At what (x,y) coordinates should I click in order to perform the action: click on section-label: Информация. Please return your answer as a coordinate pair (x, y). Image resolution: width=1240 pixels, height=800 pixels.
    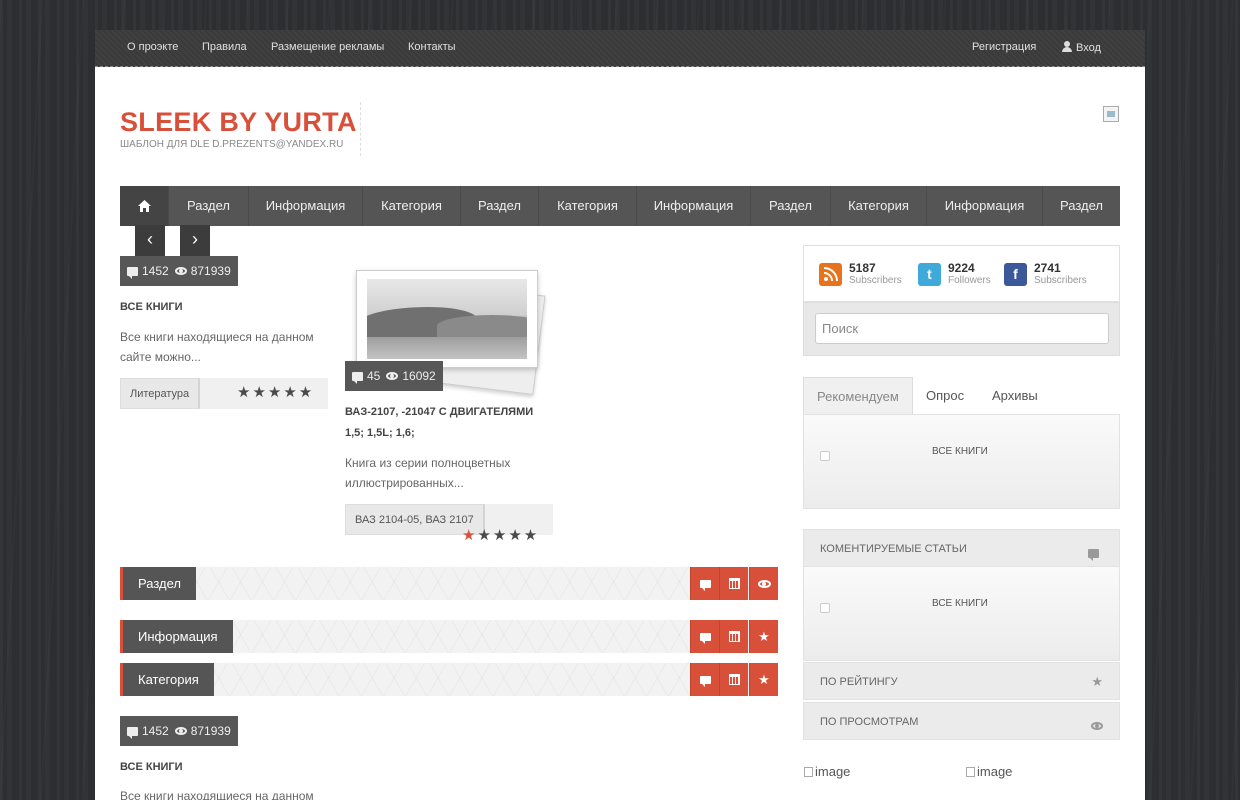
    Looking at the image, I should click on (176, 636).